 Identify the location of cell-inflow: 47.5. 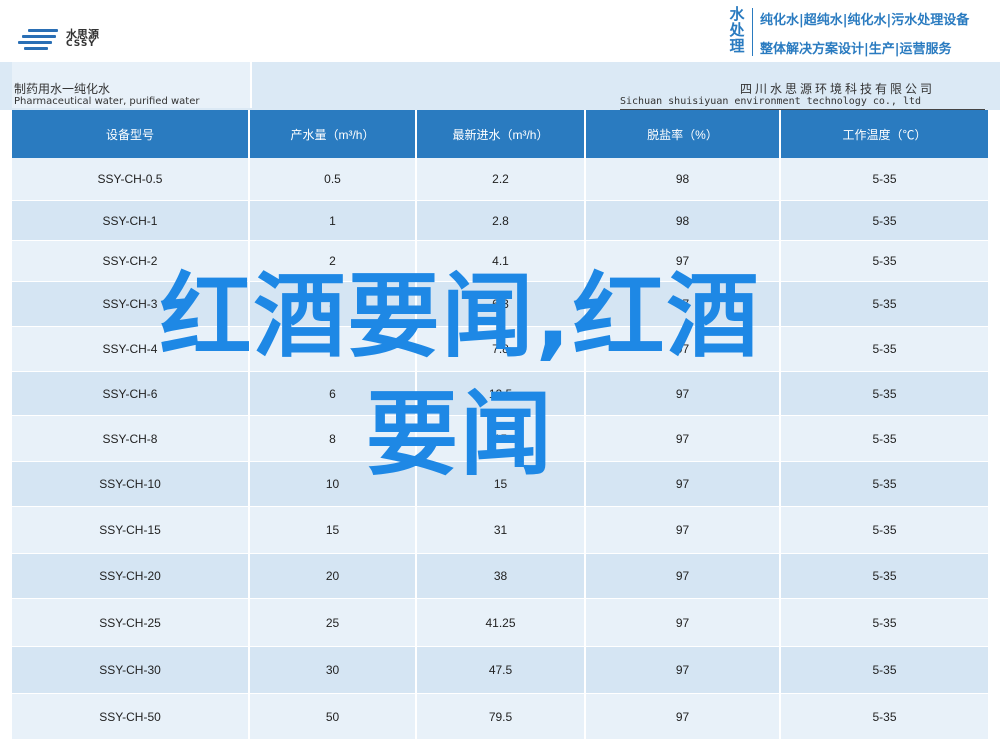
(501, 670).